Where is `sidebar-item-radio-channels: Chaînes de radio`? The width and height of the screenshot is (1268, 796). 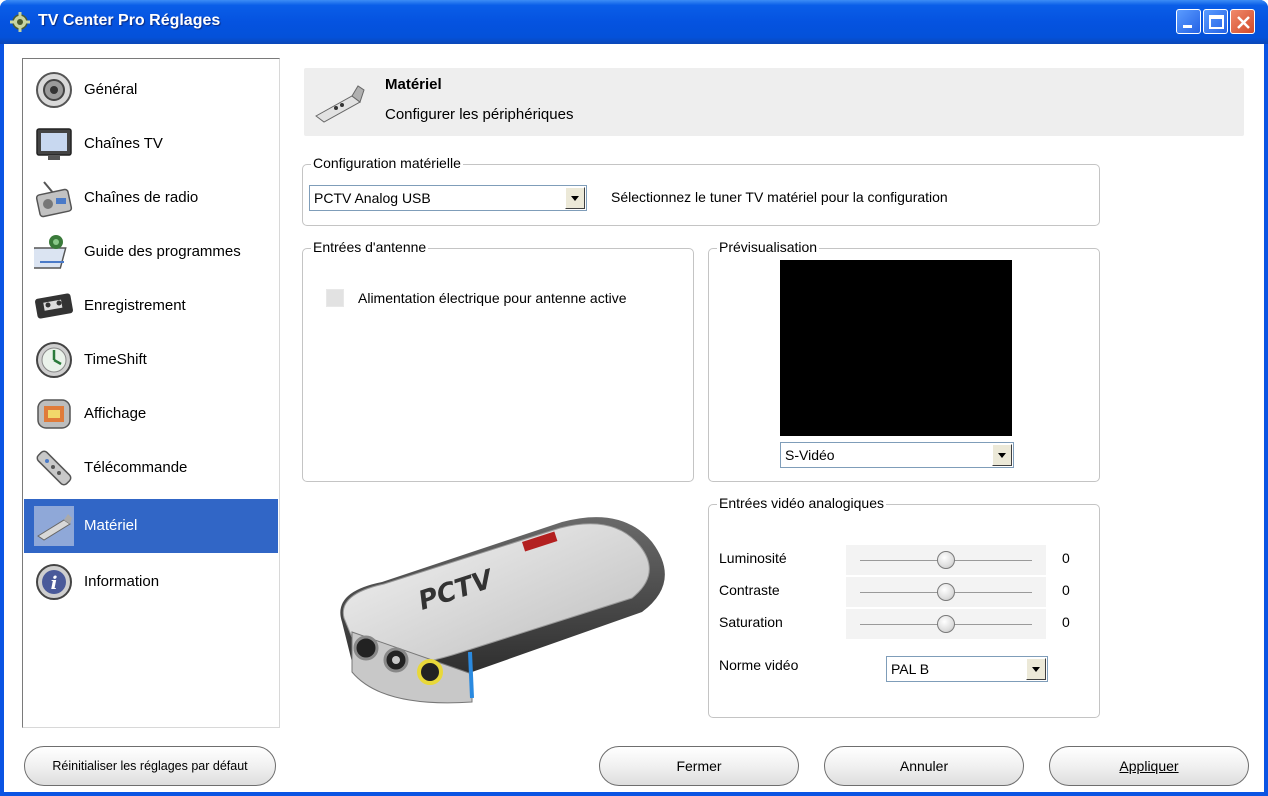 sidebar-item-radio-channels: Chaînes de radio is located at coordinates (151, 198).